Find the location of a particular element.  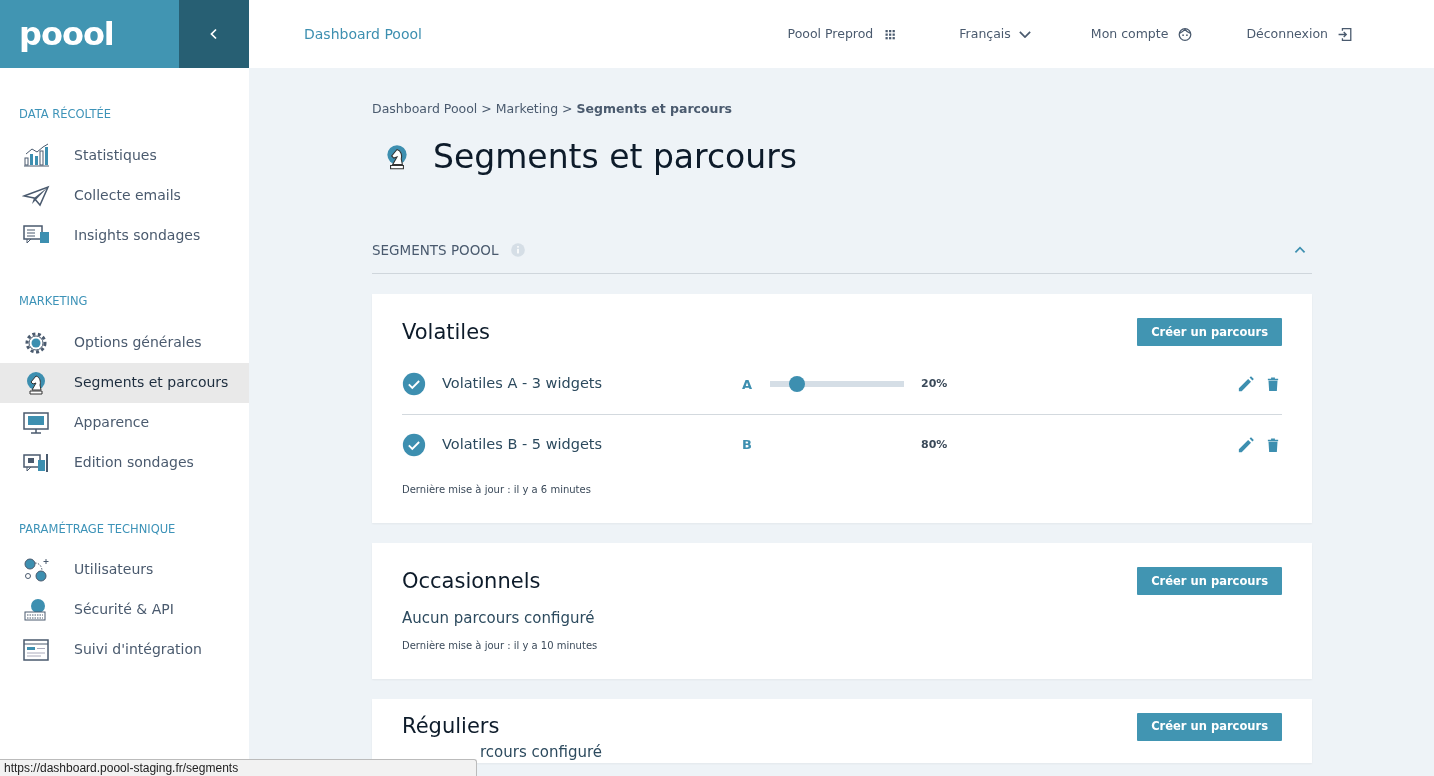

breadcrumb-link: Marketing is located at coordinates (527, 109).